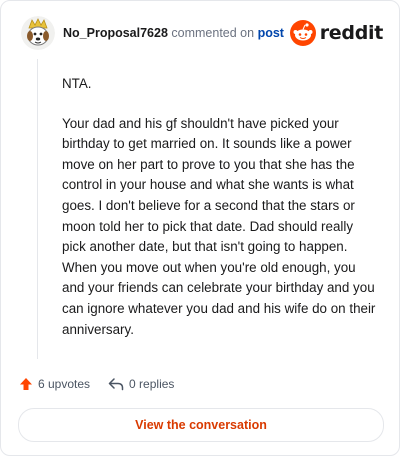  Describe the element at coordinates (351, 33) in the screenshot. I see `reddit-wordmark: reddit` at that location.